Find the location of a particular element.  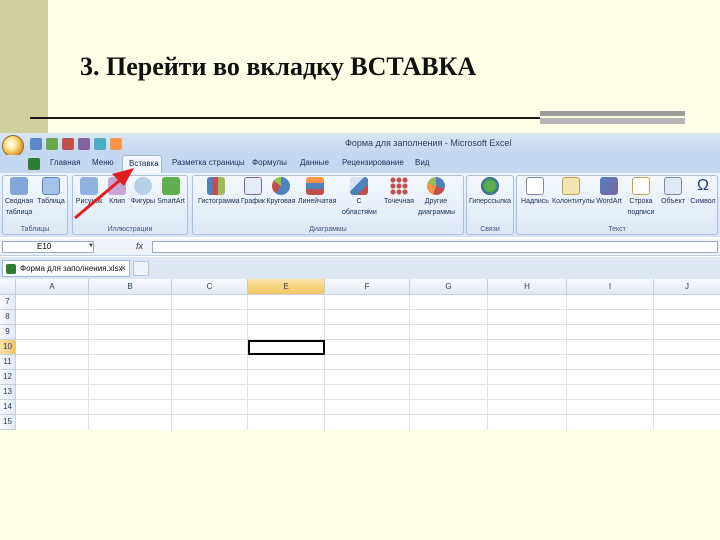

save-icon is located at coordinates (36, 144).